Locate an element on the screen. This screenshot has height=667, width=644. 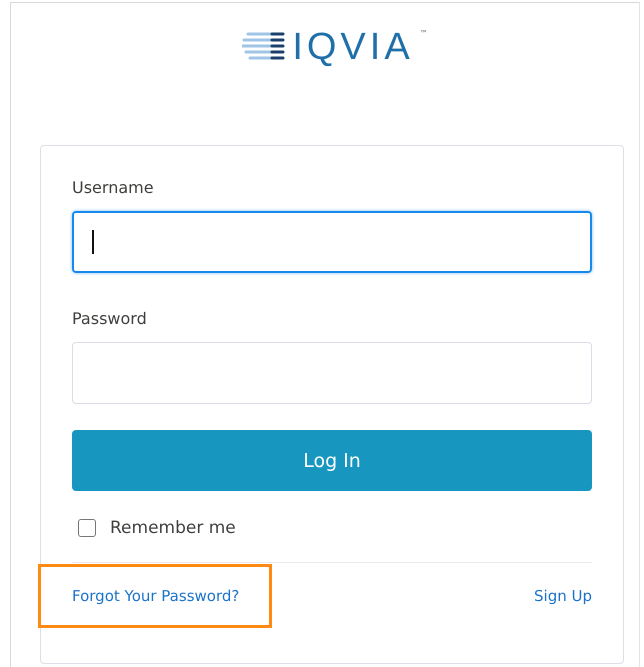
password-field is located at coordinates (332, 373).